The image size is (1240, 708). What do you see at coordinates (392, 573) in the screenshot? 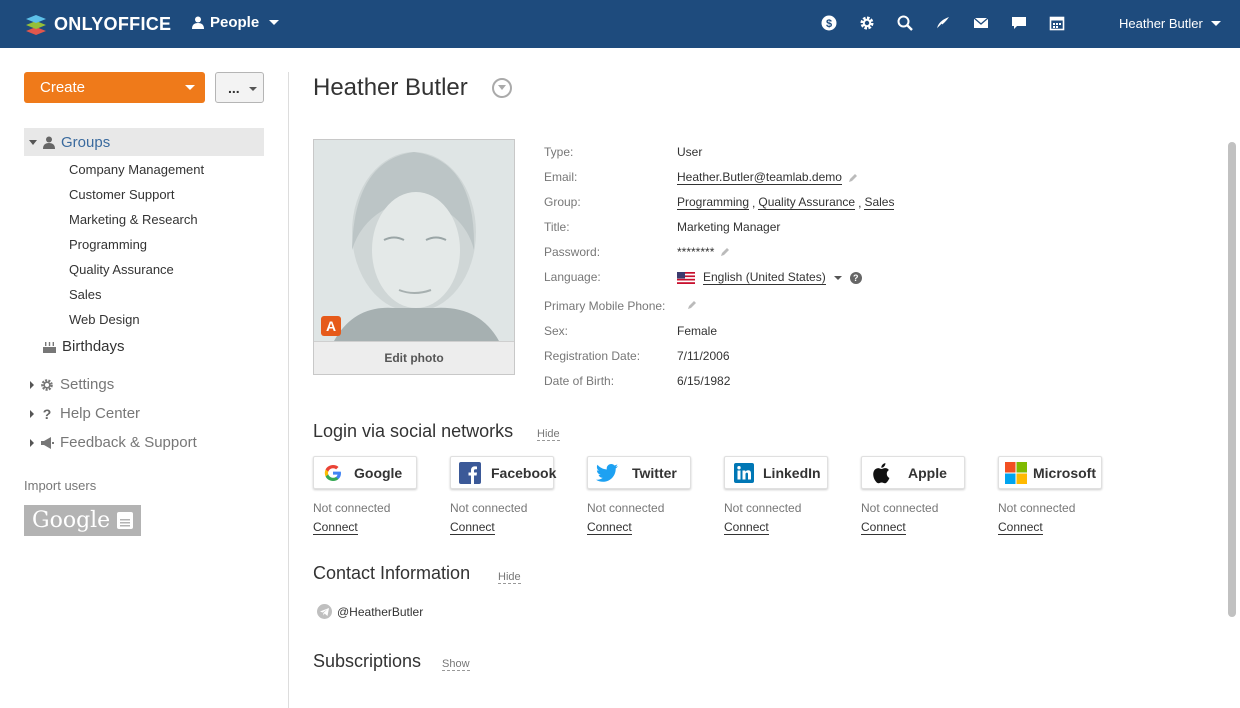
I see `contact-section-title: Contact Information` at bounding box center [392, 573].